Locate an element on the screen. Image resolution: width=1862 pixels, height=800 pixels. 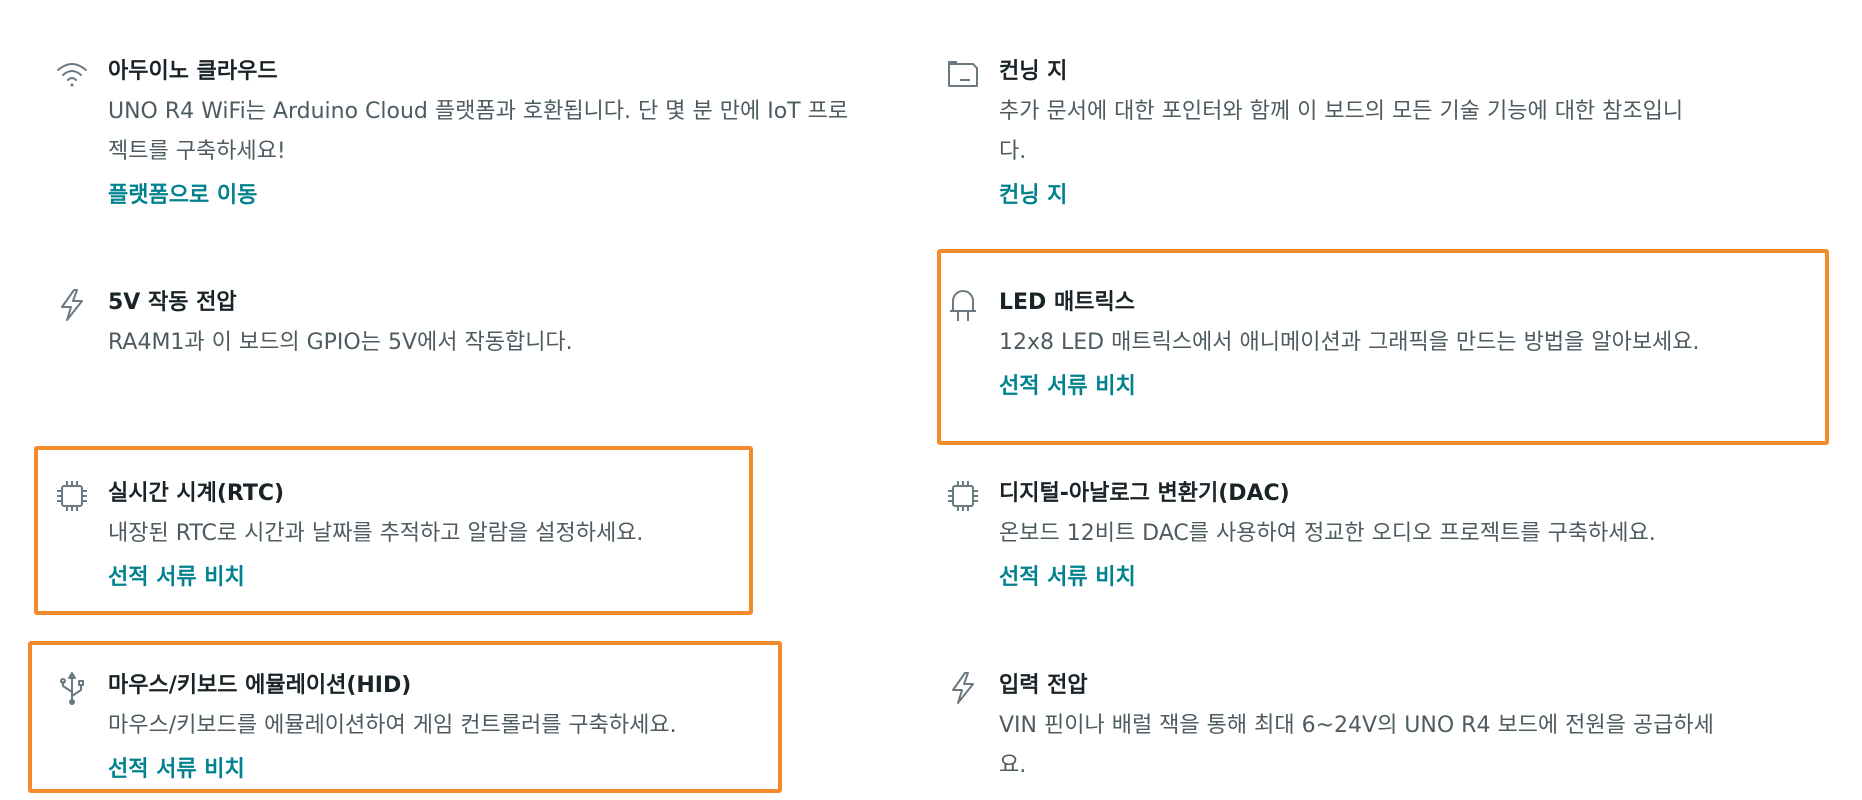
feature-title: 5V 작동 전압 is located at coordinates (172, 302).